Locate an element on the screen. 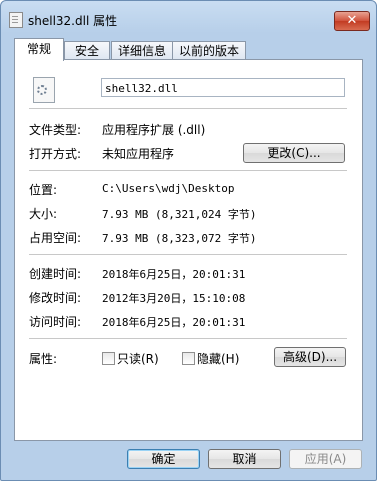 This screenshot has height=481, width=377. size-on-disk-value: 7.93 MB (8,323,072 字节) is located at coordinates (179, 238).